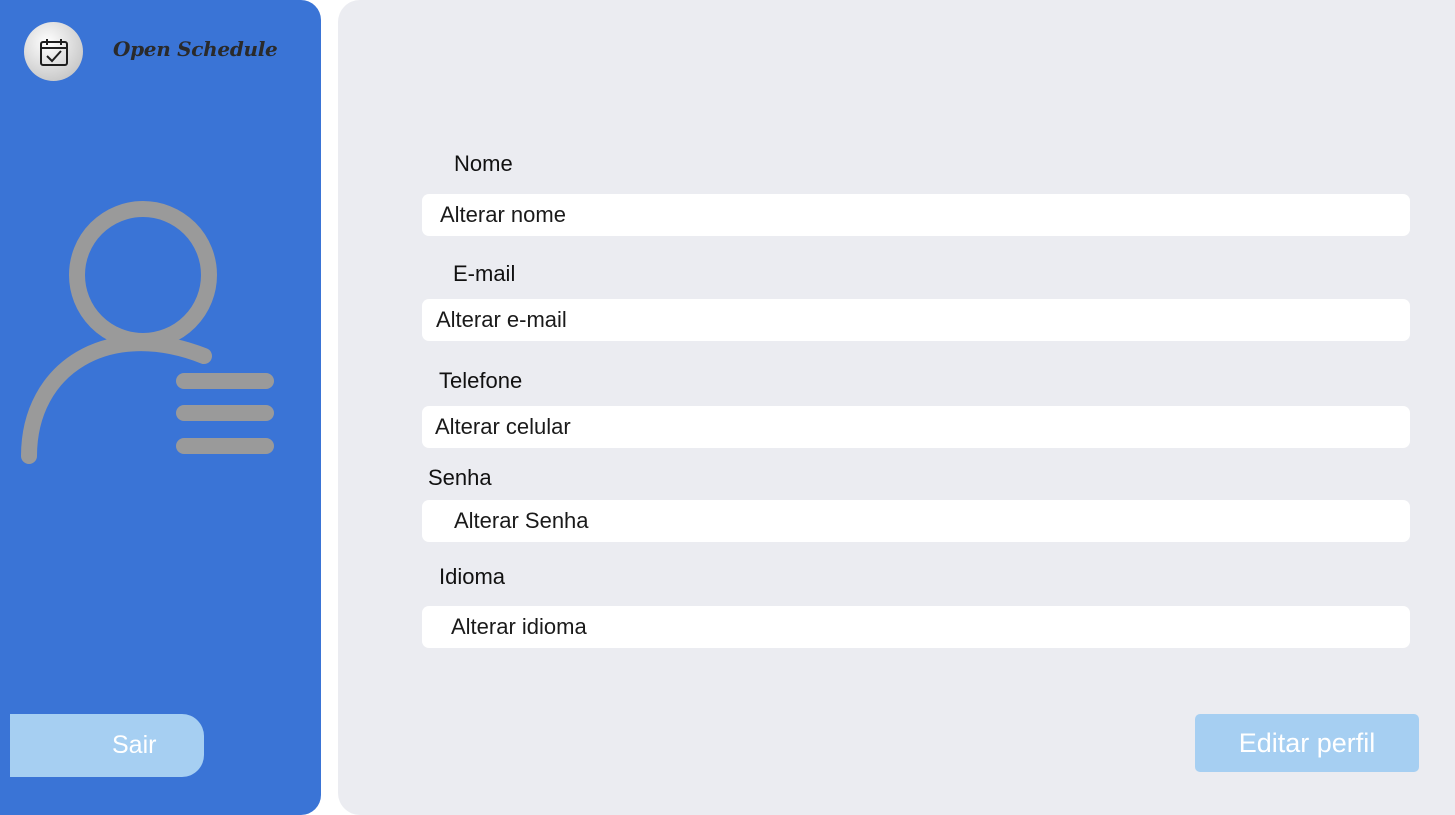  Describe the element at coordinates (472, 576) in the screenshot. I see `idioma-label: Idioma` at that location.